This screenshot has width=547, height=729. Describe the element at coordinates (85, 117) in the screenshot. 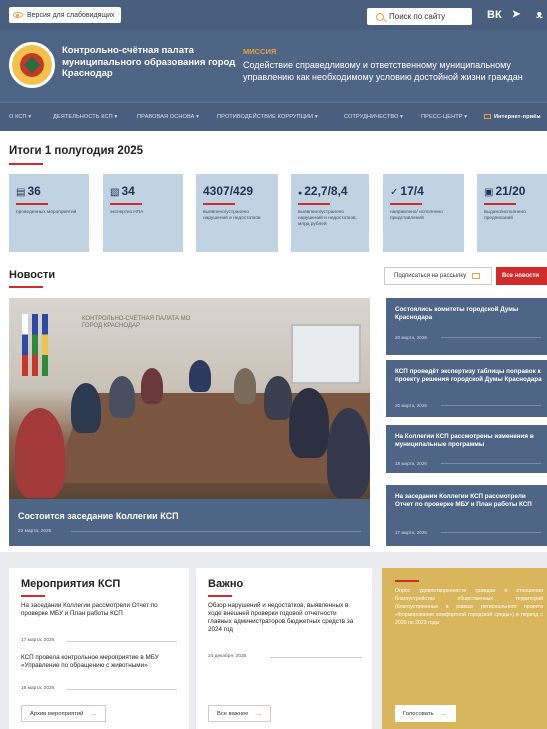

I see `nav-item-activity: ДЕЯТЕЛЬНОСТЬ КСП ▾` at that location.